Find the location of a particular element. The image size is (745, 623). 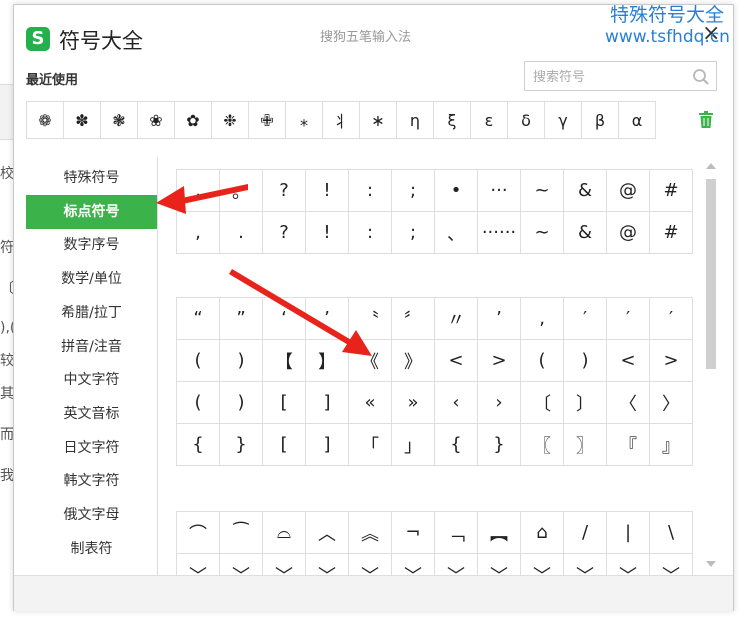

symbol-cell: 〈 is located at coordinates (628, 403).